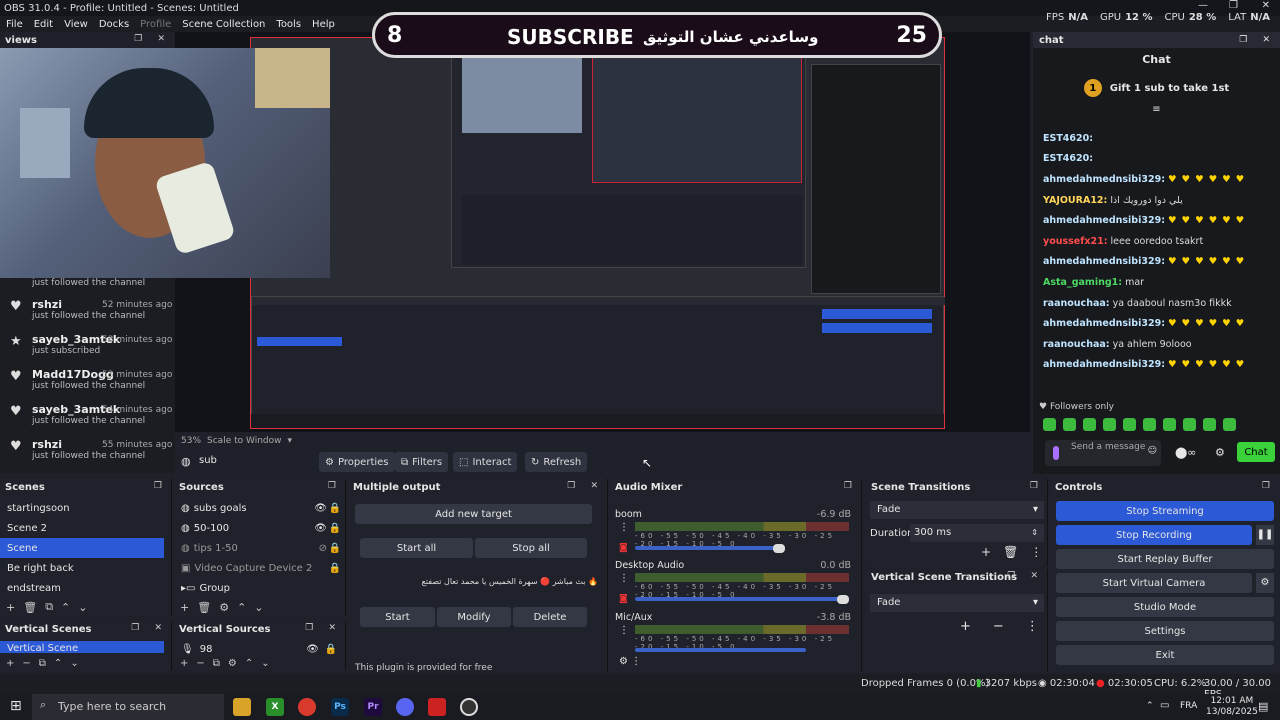  I want to click on menu-profile: Profile, so click(155, 24).